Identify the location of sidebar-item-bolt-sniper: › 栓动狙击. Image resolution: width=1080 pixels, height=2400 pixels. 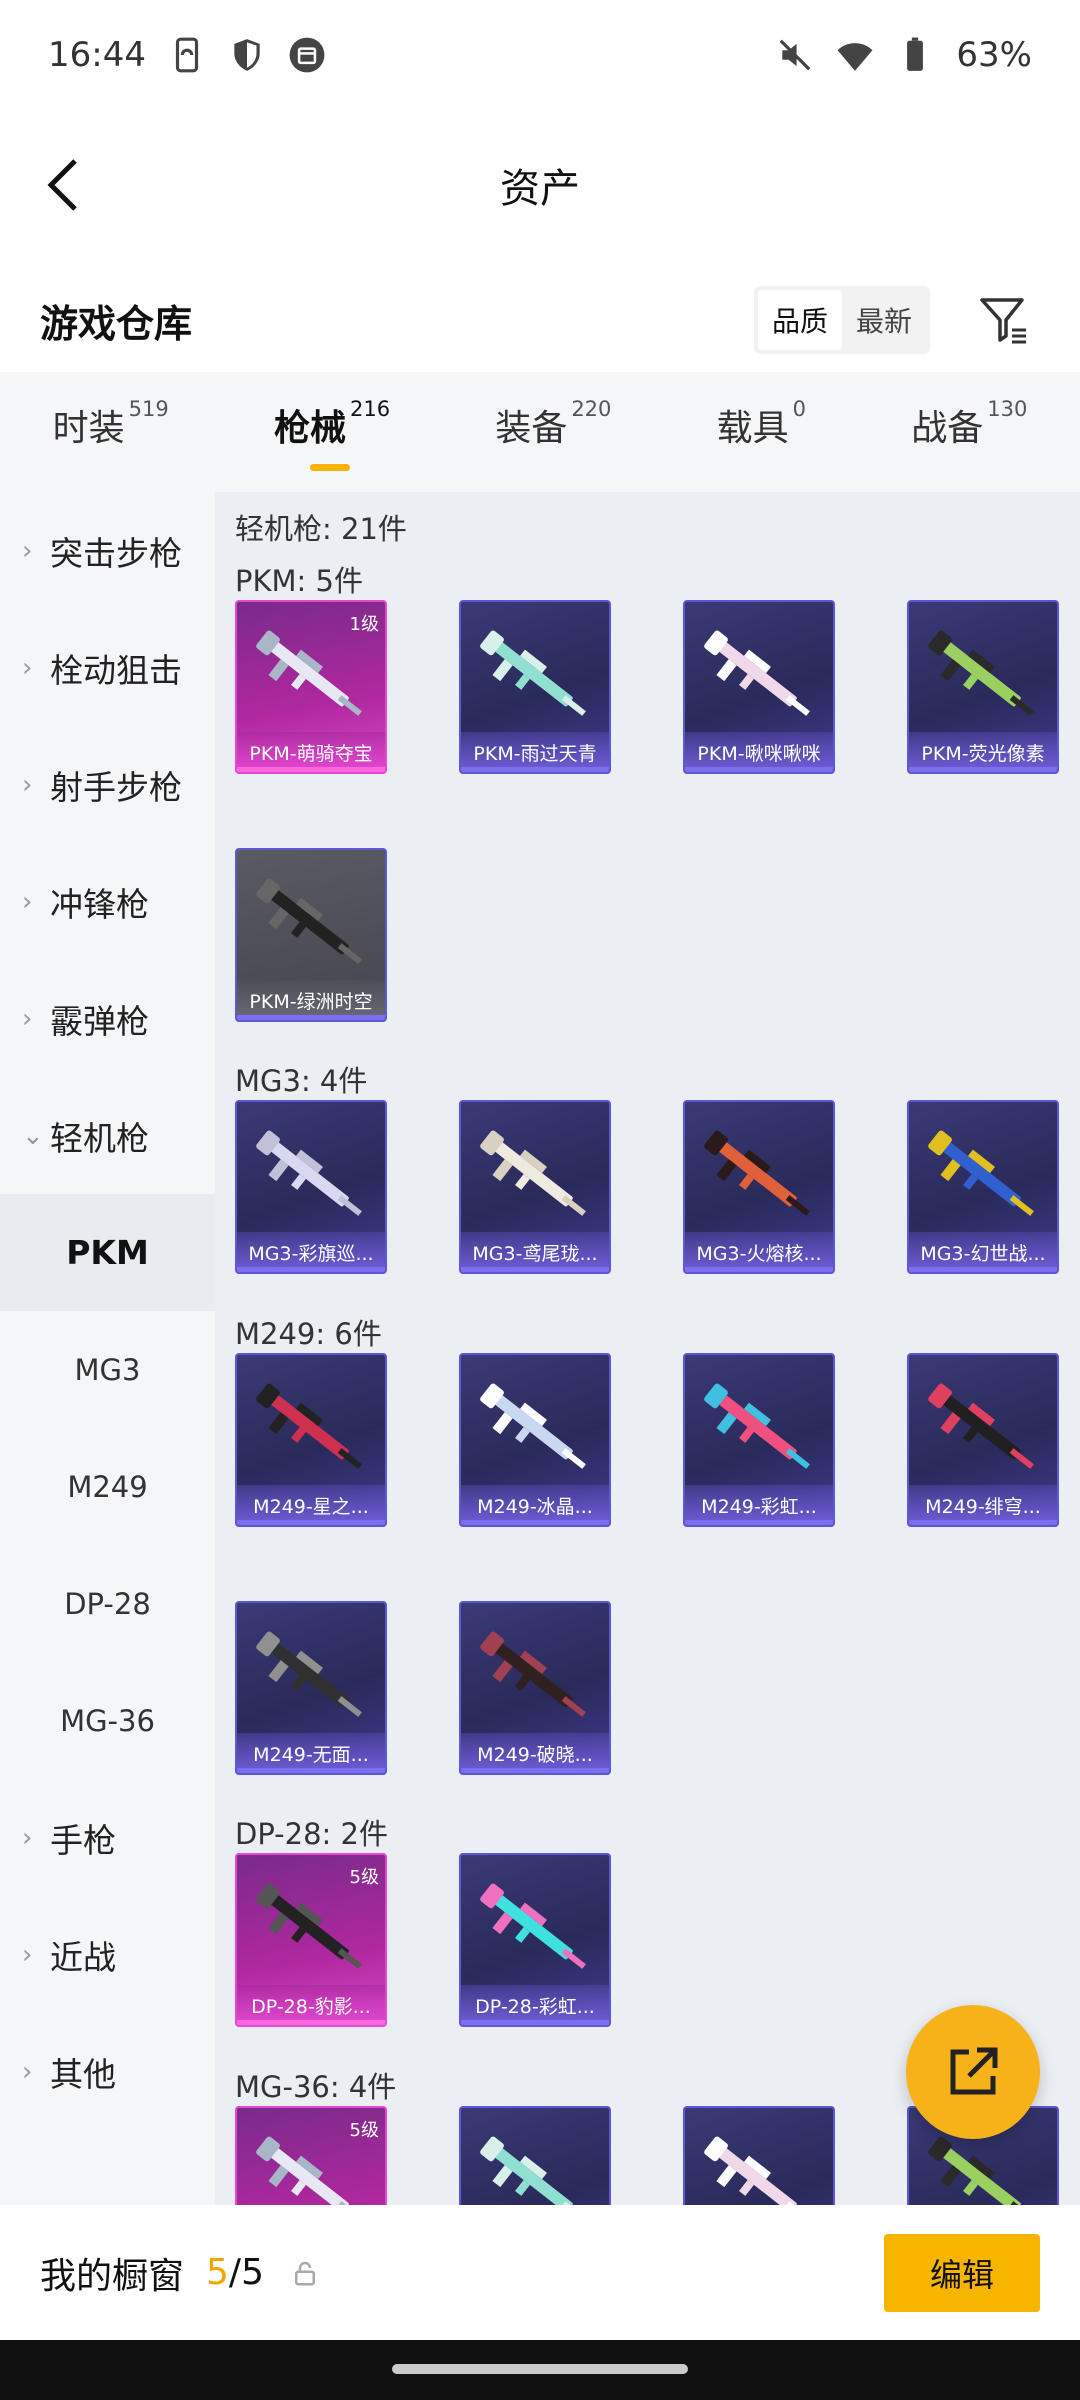
(107, 667).